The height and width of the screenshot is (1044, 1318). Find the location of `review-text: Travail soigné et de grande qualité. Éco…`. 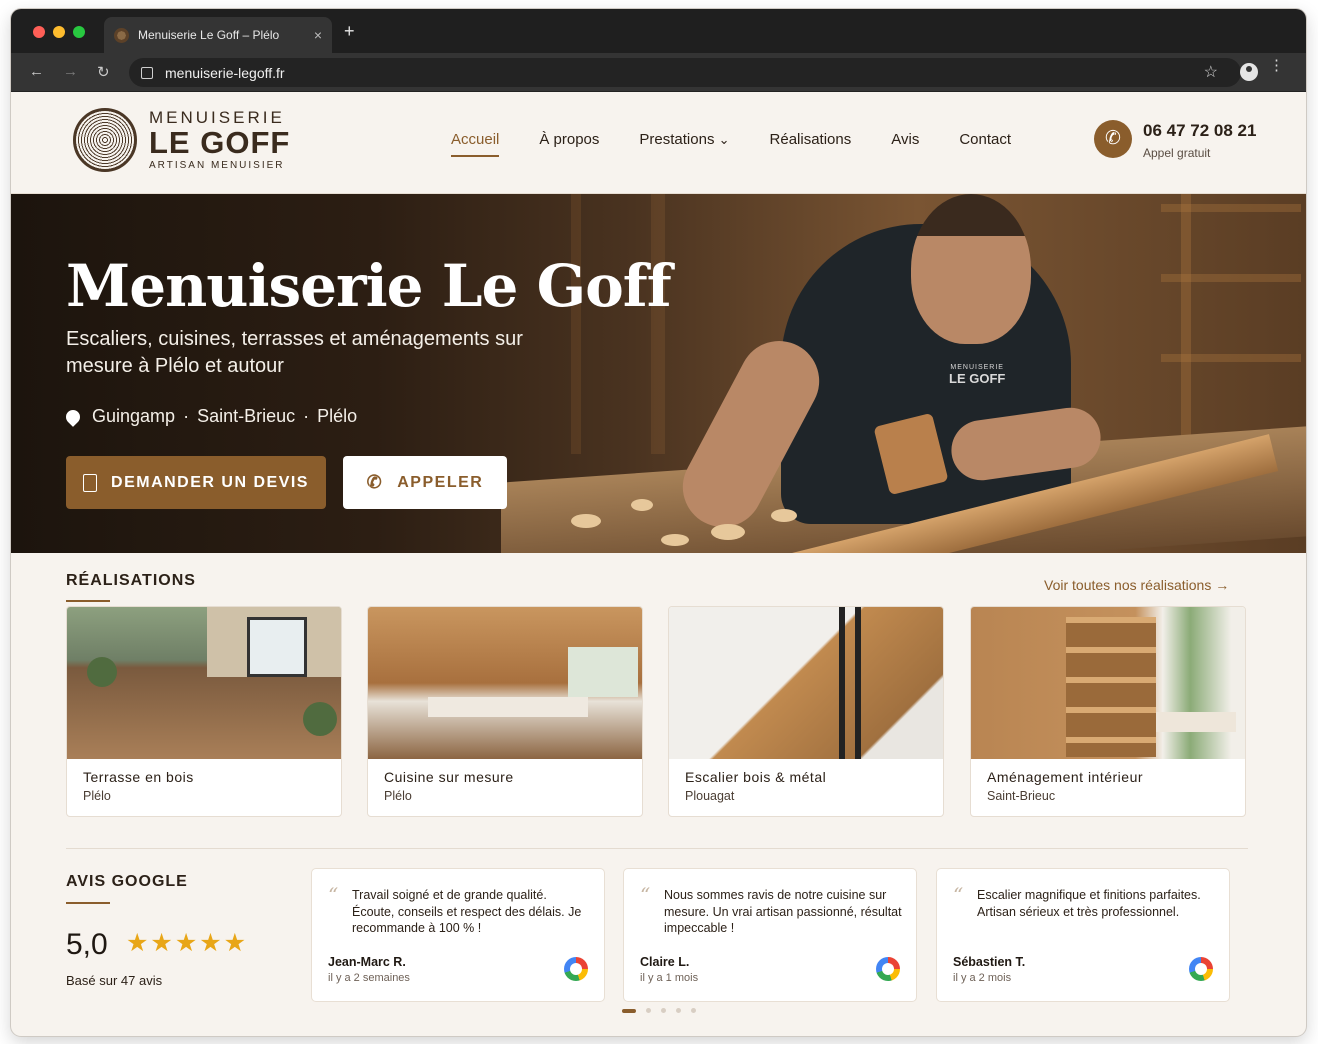

review-text: Travail soigné et de grande qualité. Éco… is located at coordinates (467, 911).